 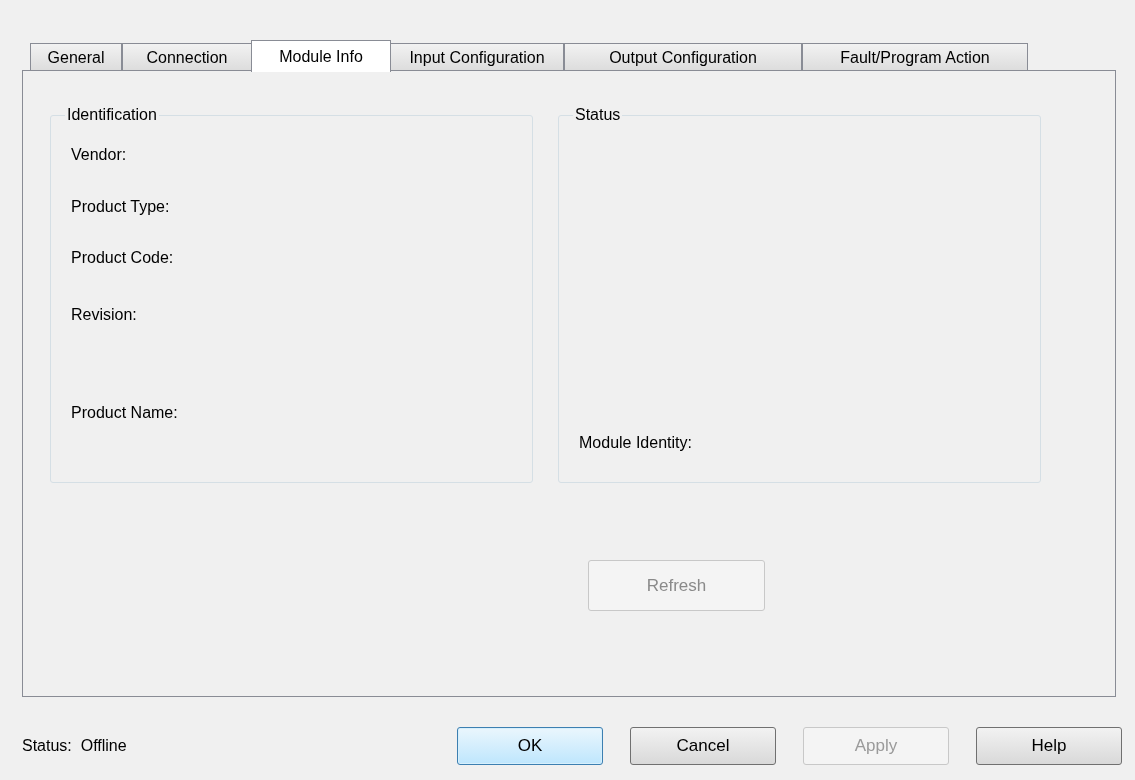 What do you see at coordinates (530, 746) in the screenshot?
I see `dialog-button: OK` at bounding box center [530, 746].